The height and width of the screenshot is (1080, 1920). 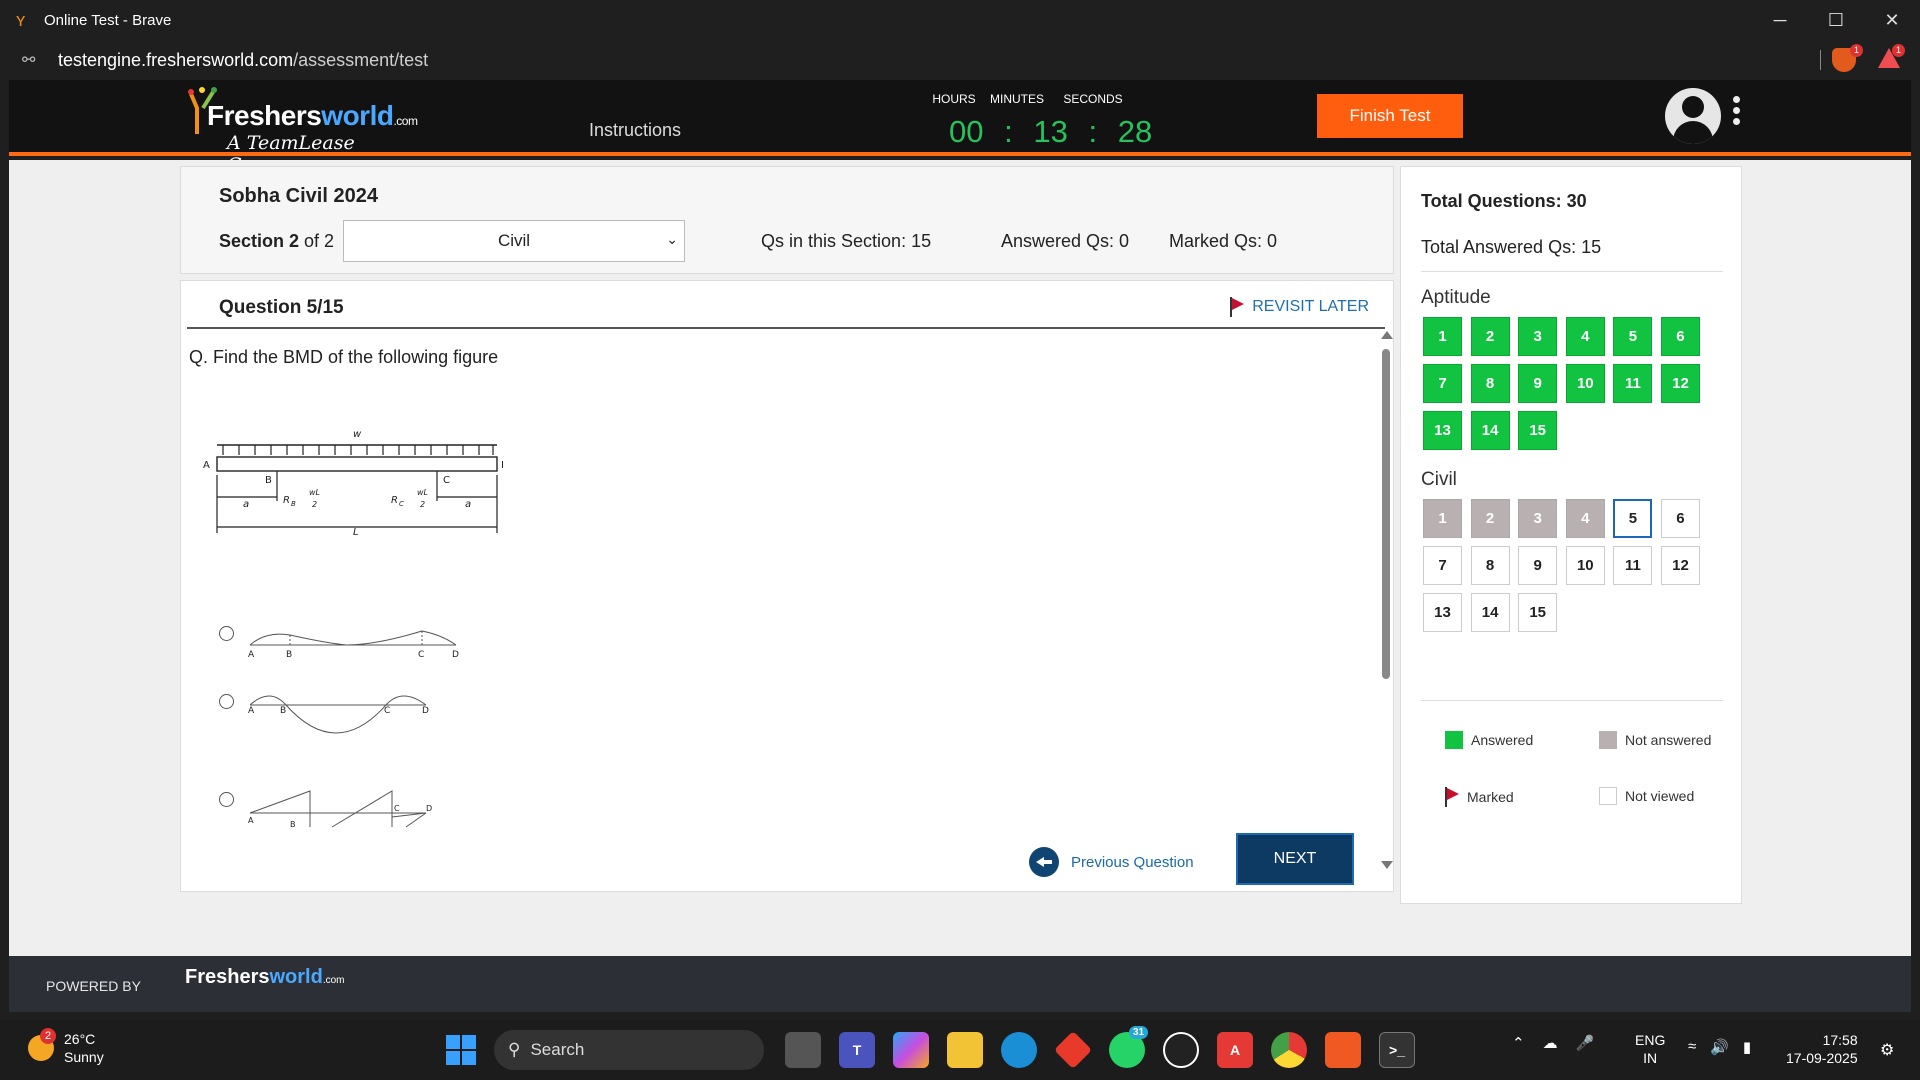 What do you see at coordinates (1680, 518) in the screenshot?
I see `question-box-civil-6: 6` at bounding box center [1680, 518].